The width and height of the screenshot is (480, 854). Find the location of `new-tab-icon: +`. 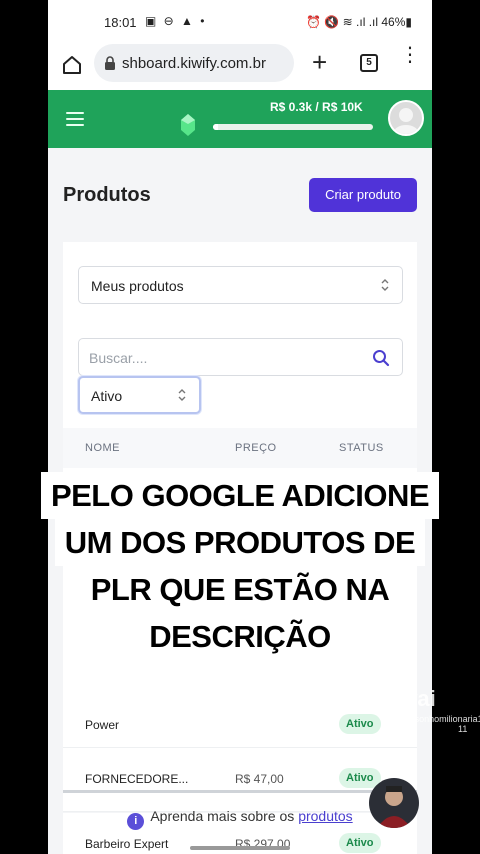

new-tab-icon: + is located at coordinates (319, 62).